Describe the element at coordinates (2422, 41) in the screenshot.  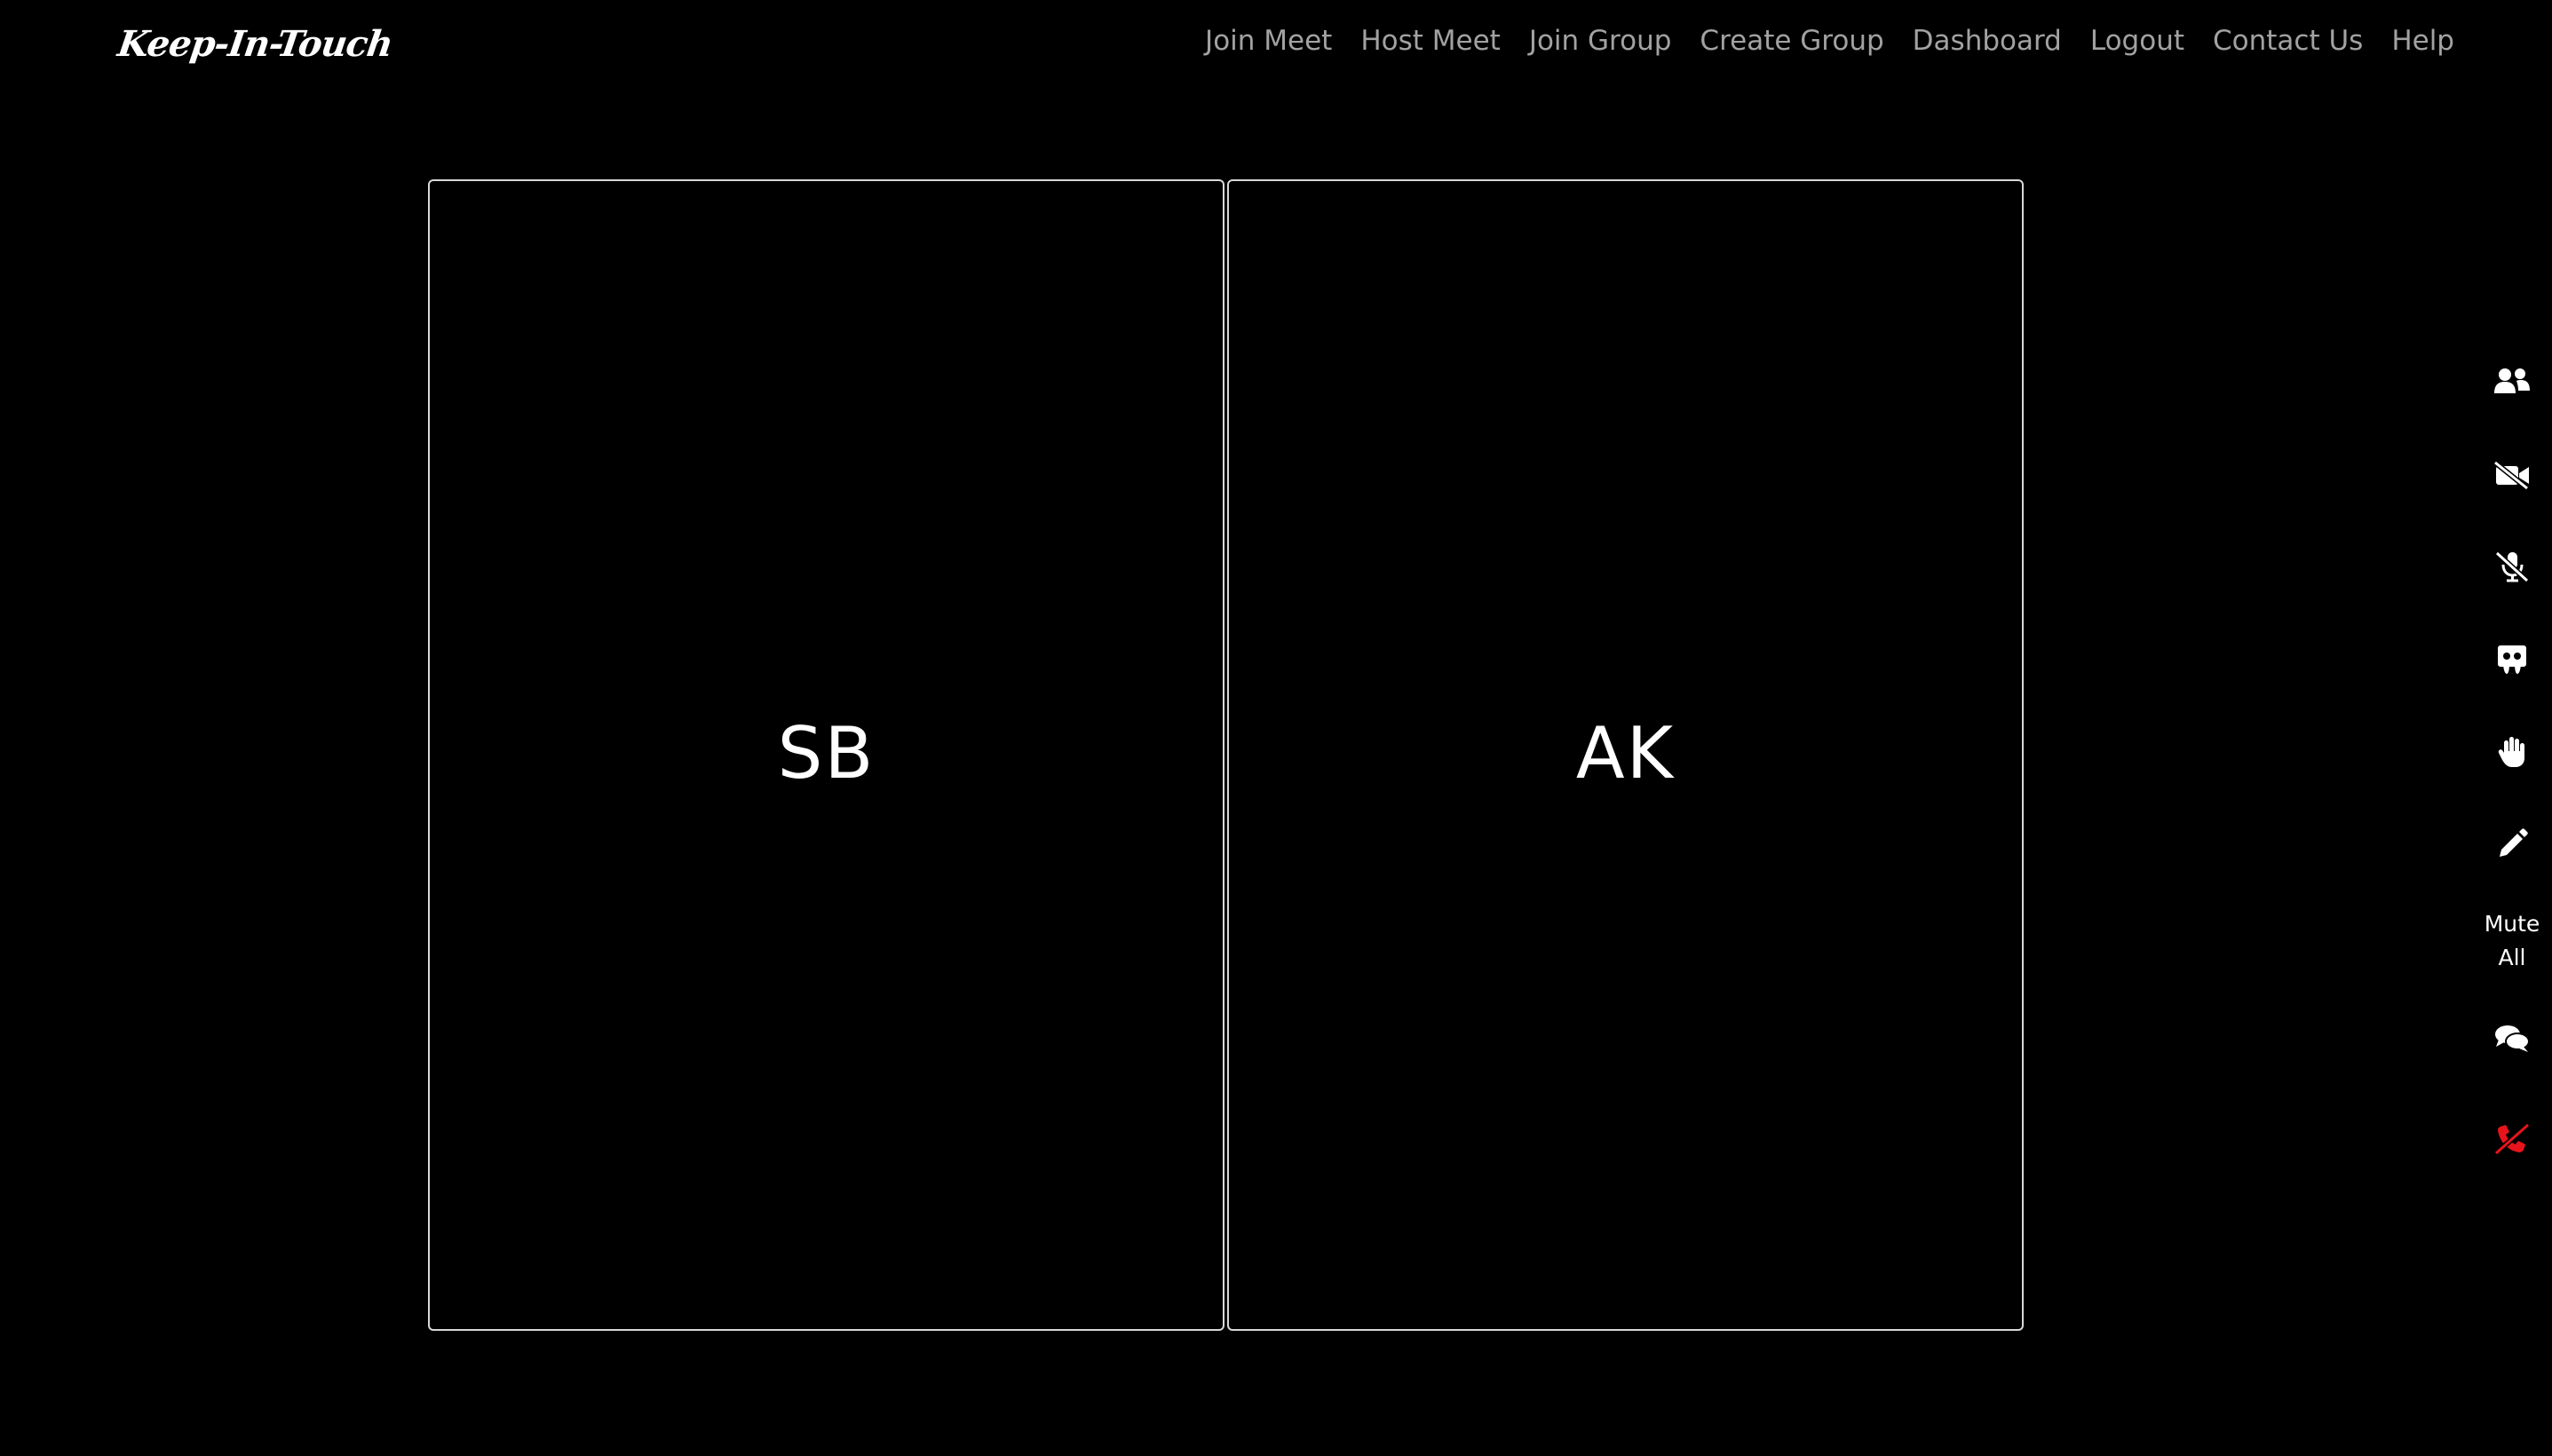
I see `nav-help: Help` at that location.